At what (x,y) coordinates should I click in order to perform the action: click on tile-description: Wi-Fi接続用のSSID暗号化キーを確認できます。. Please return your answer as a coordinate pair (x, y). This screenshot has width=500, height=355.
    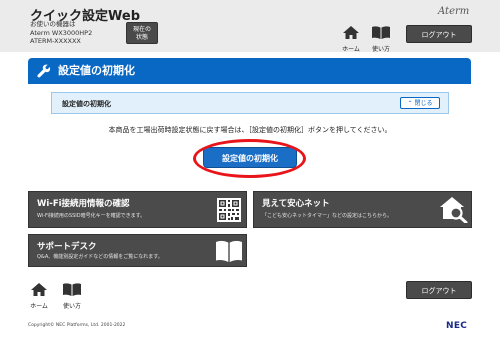
    Looking at the image, I should click on (91, 216).